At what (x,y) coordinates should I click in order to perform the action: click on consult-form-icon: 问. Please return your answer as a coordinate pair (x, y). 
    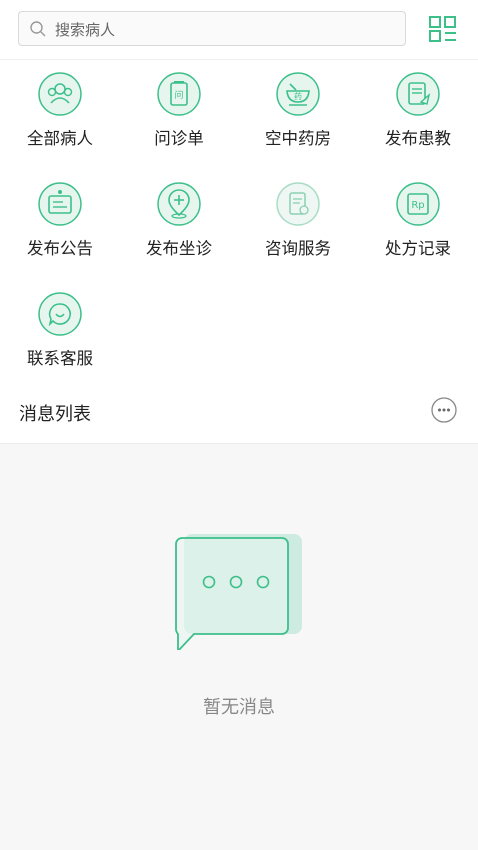
    Looking at the image, I should click on (179, 94).